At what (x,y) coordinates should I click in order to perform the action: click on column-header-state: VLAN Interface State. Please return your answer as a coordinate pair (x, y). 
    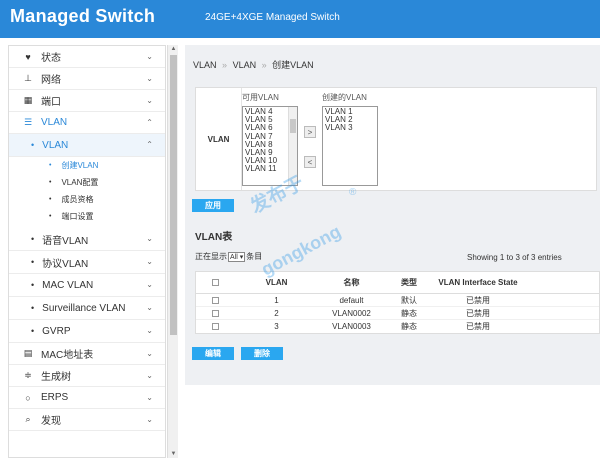
    Looking at the image, I should click on (478, 283).